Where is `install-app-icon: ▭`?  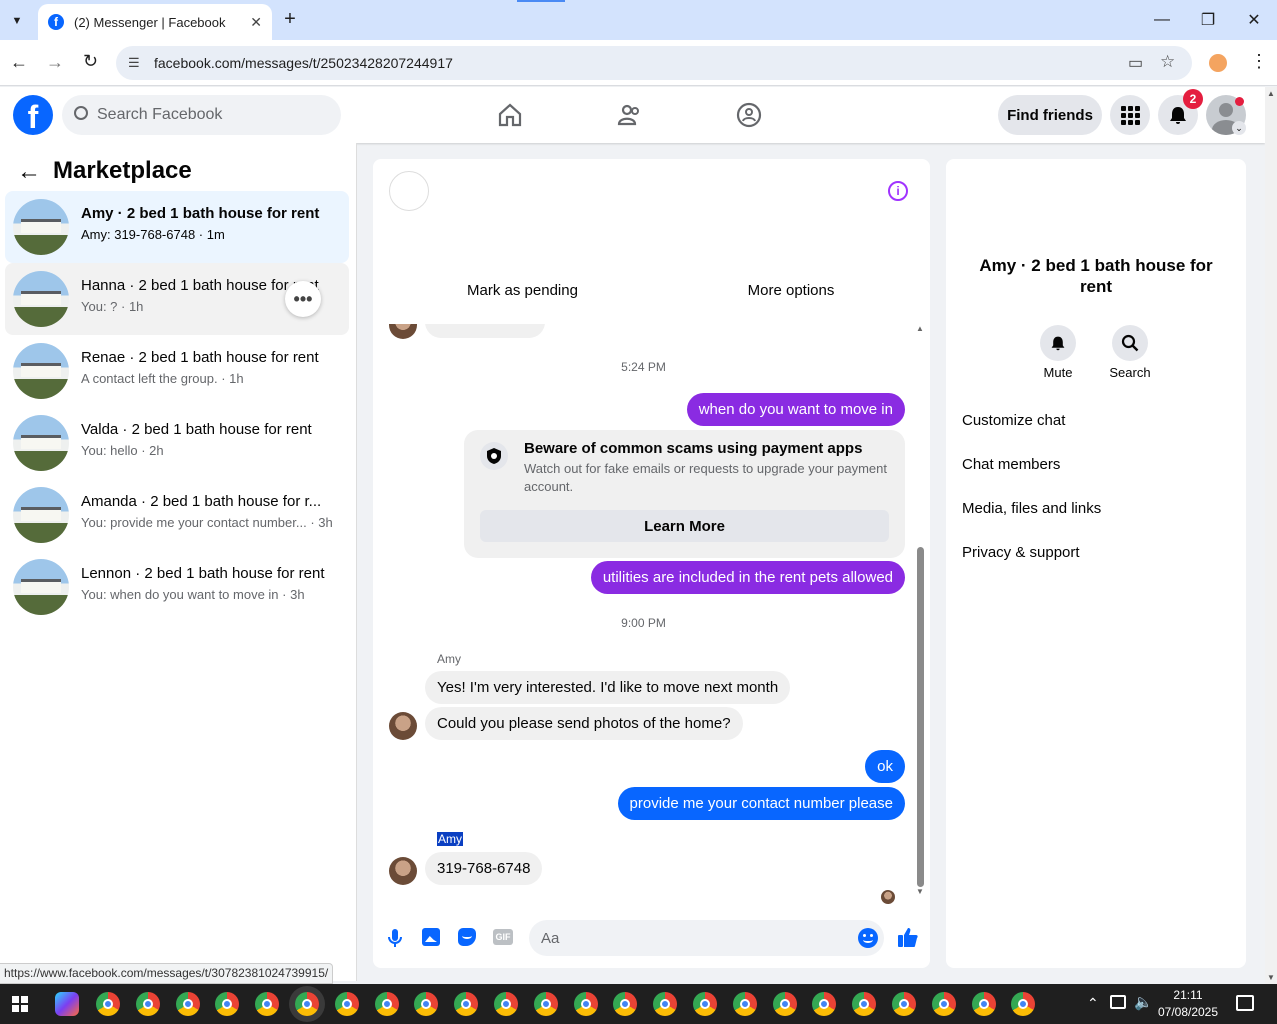
install-app-icon: ▭ is located at coordinates (1135, 63).